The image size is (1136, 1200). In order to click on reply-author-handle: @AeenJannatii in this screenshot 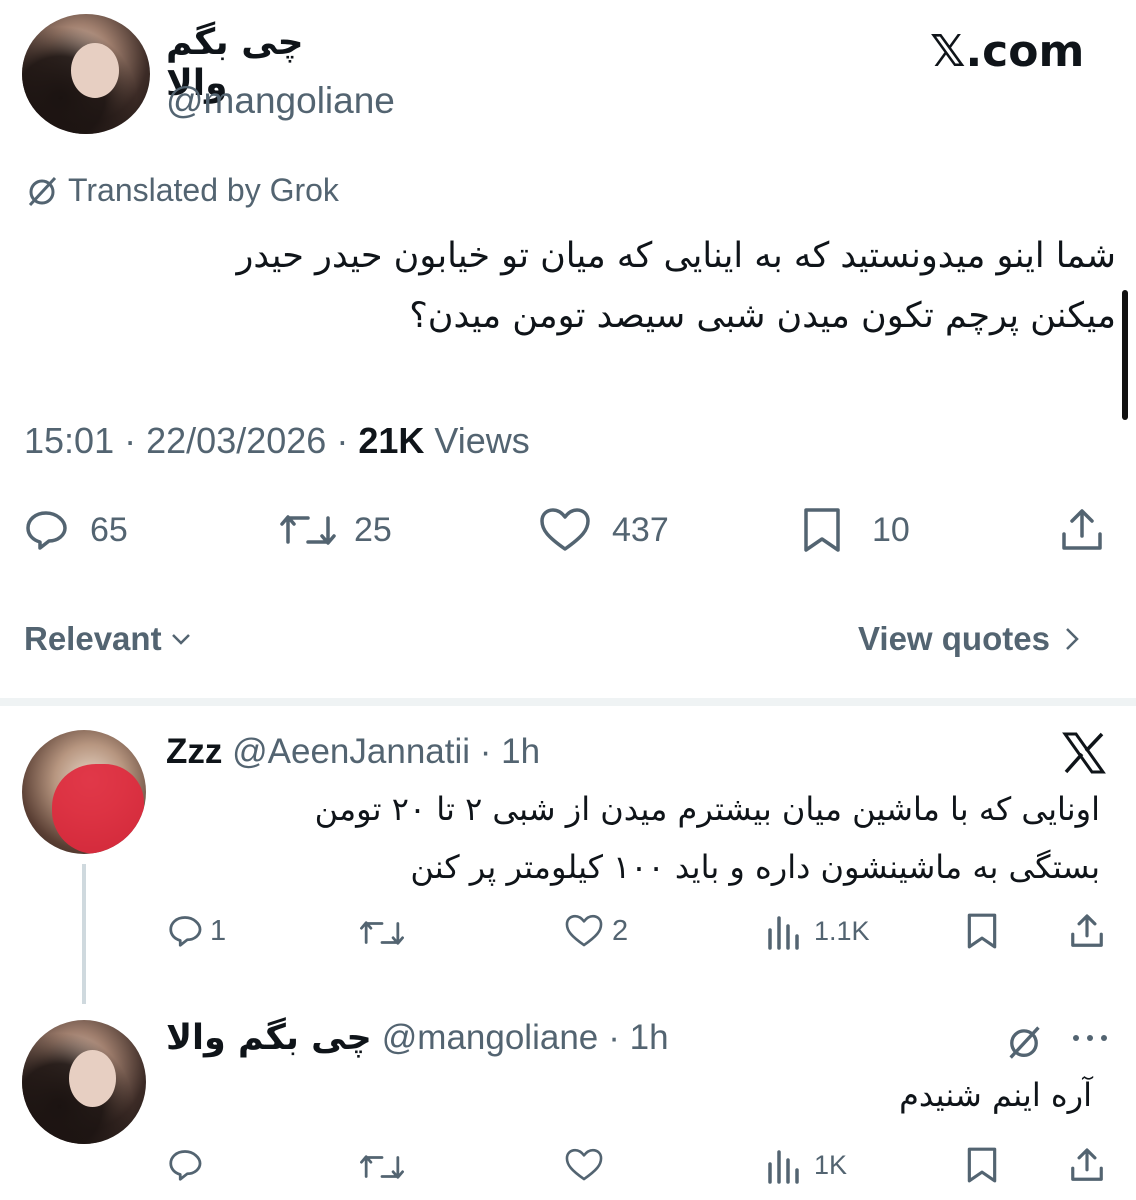, I will do `click(351, 751)`.